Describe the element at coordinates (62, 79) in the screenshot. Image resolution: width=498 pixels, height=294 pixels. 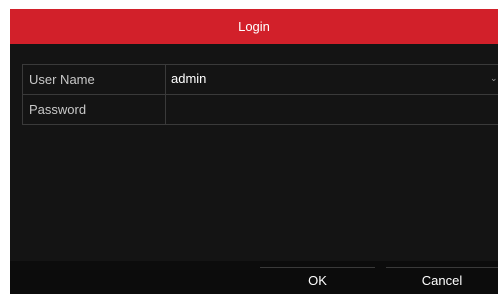
I see `user-name-label: User Name` at that location.